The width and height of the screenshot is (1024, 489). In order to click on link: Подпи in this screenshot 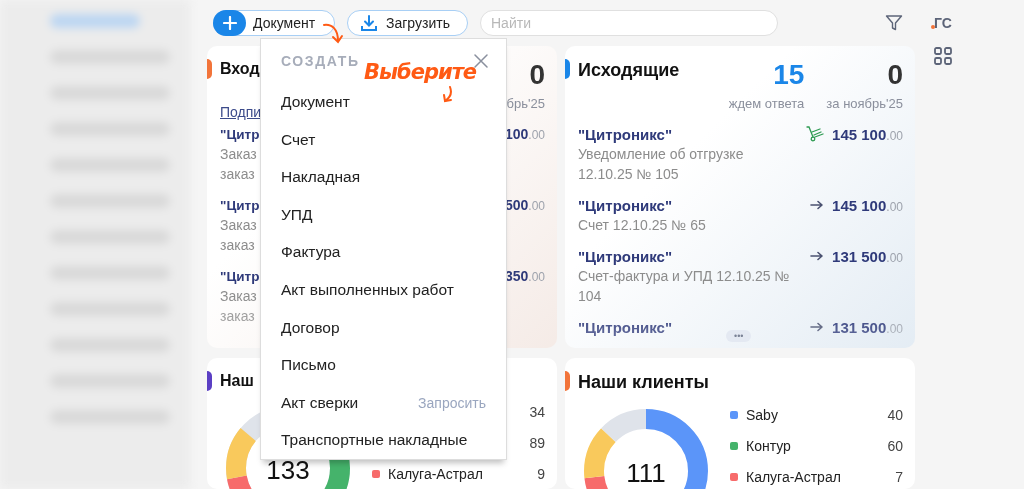, I will do `click(241, 112)`.